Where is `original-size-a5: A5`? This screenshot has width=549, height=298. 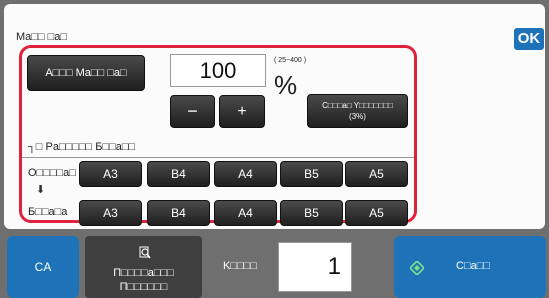
original-size-a5: A5 is located at coordinates (376, 174).